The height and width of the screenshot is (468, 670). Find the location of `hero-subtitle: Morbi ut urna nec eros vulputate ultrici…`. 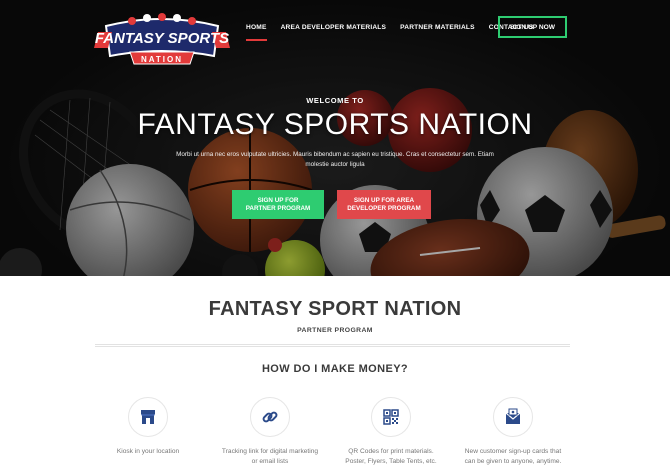

hero-subtitle: Morbi ut urna nec eros vulputate ultrici… is located at coordinates (335, 159).